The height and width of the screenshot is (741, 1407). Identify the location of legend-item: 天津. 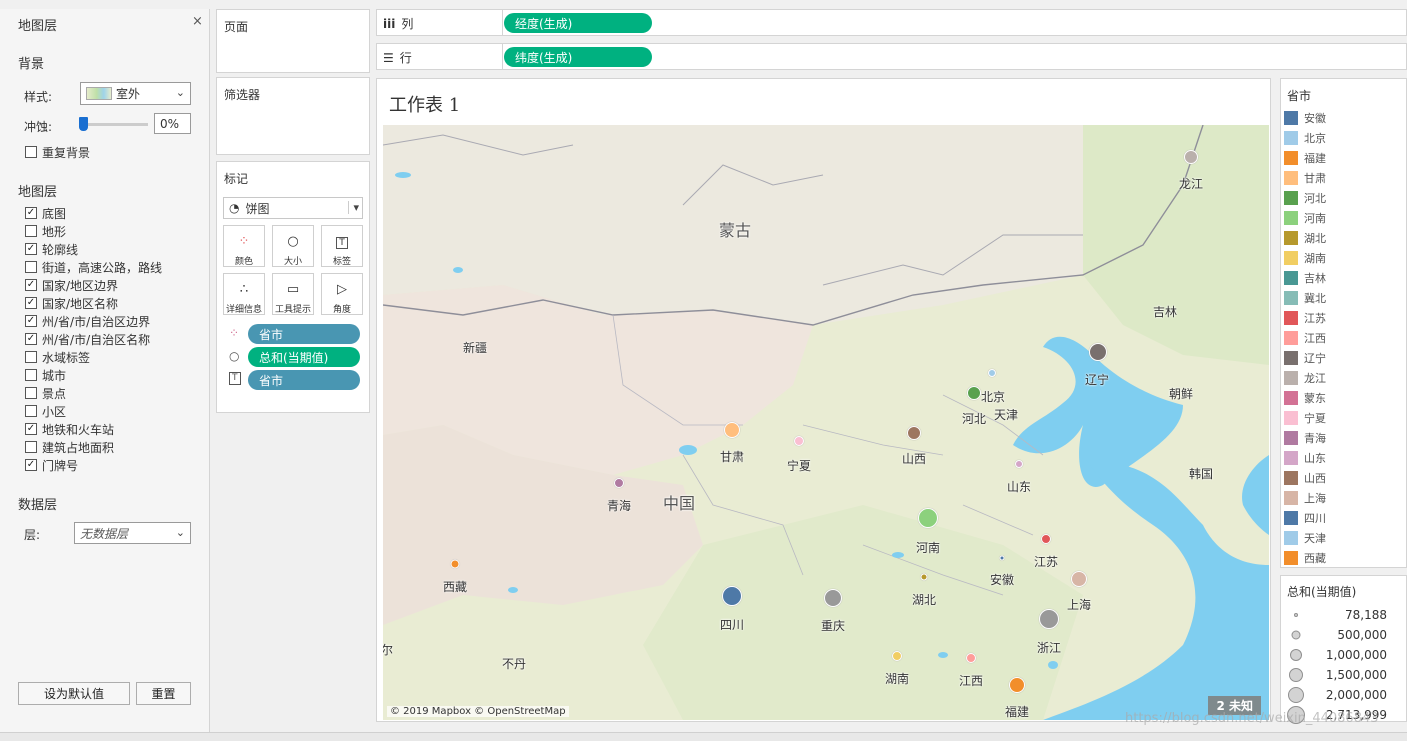
(1305, 538).